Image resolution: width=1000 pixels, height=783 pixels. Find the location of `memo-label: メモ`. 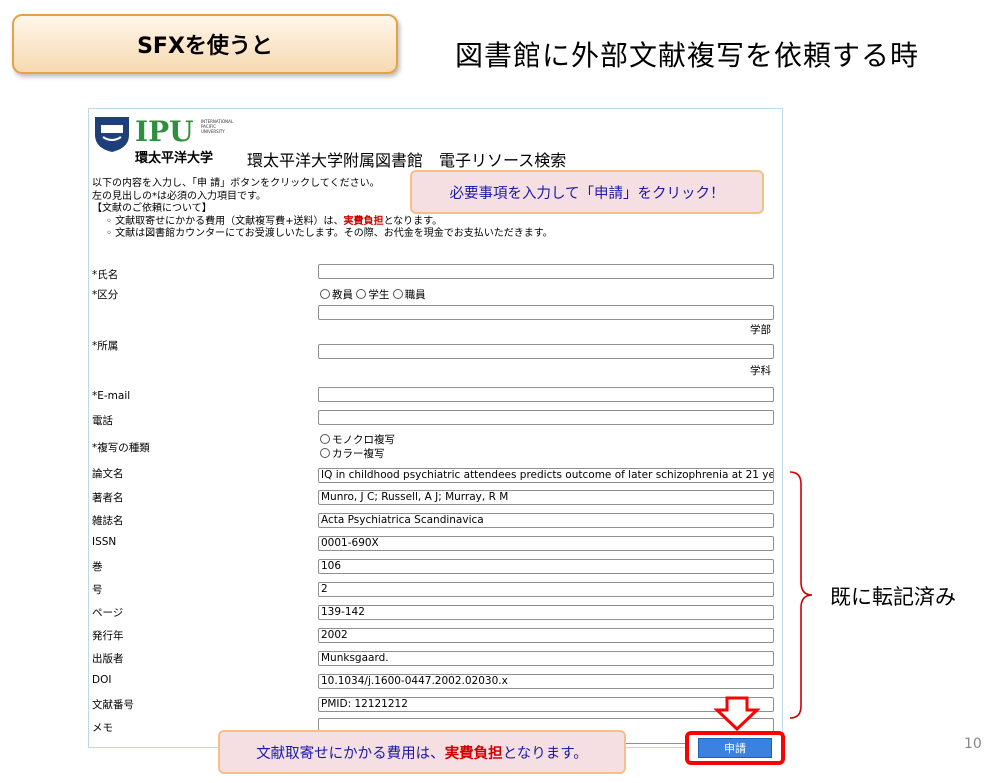

memo-label: メモ is located at coordinates (102, 728).